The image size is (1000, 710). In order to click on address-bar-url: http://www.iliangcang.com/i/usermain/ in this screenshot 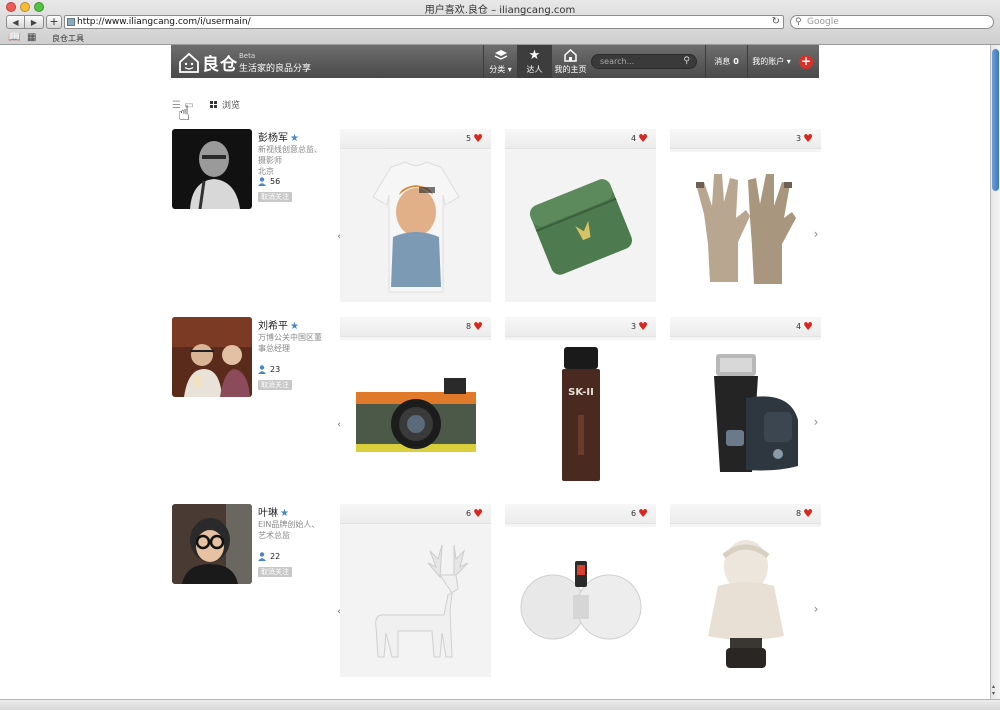, I will do `click(164, 22)`.